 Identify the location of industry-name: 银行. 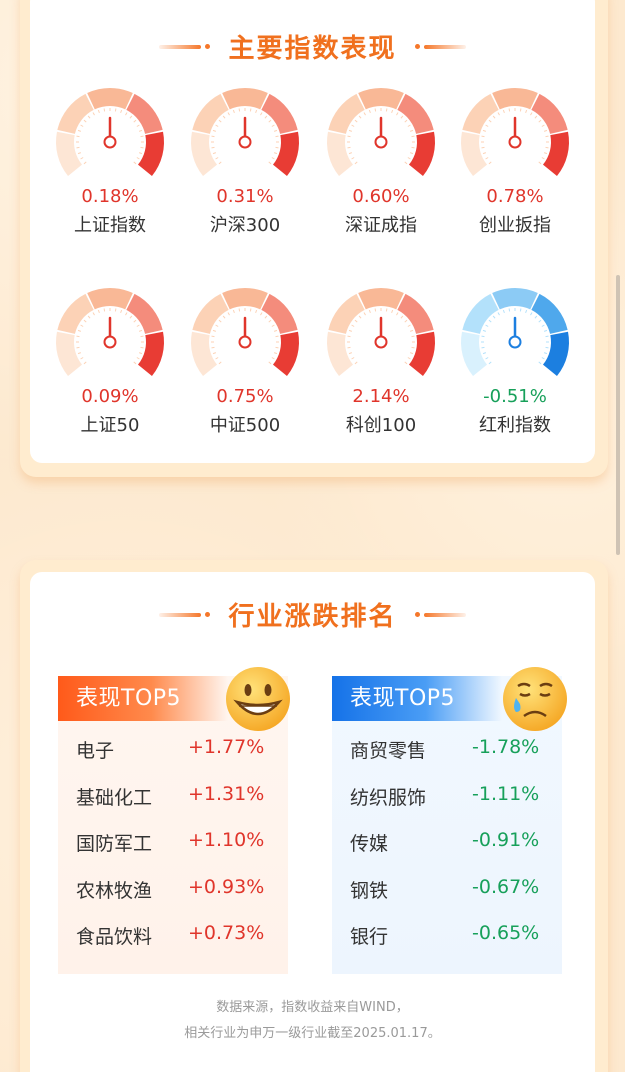
(369, 937).